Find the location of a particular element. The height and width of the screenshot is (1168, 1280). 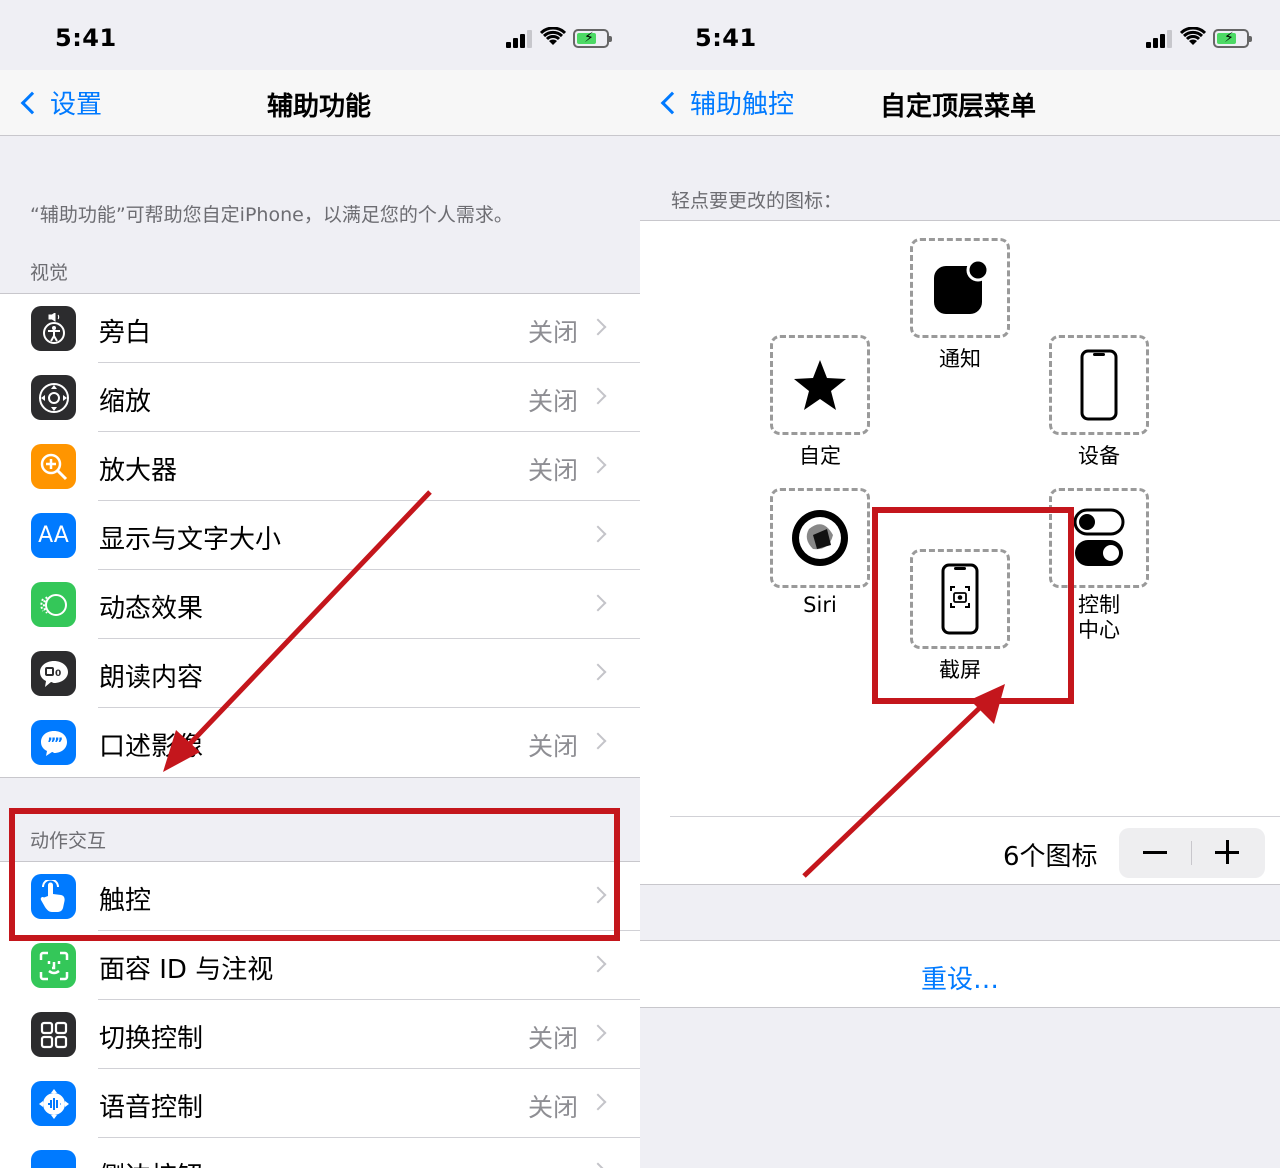

voiceover-icon is located at coordinates (53, 328).